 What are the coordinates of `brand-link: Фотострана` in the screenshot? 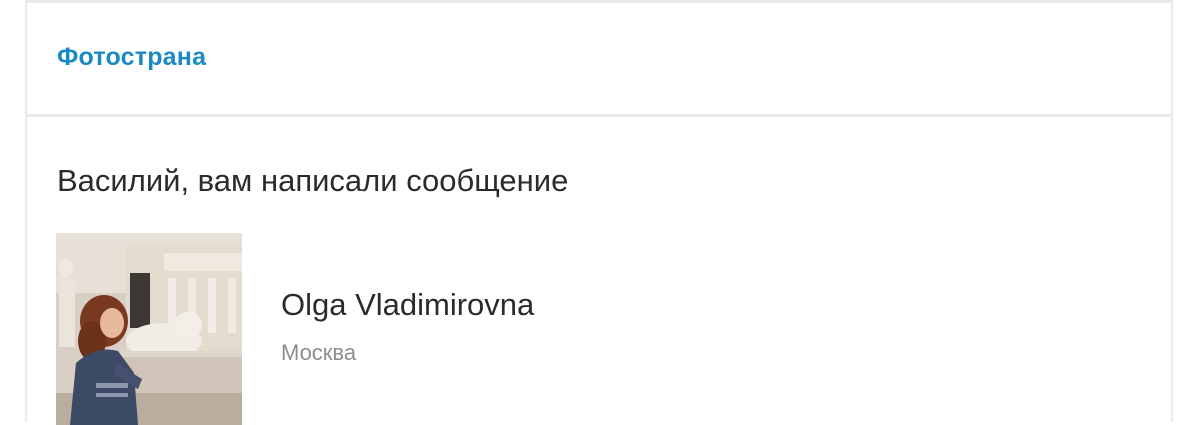 It's located at (131, 57).